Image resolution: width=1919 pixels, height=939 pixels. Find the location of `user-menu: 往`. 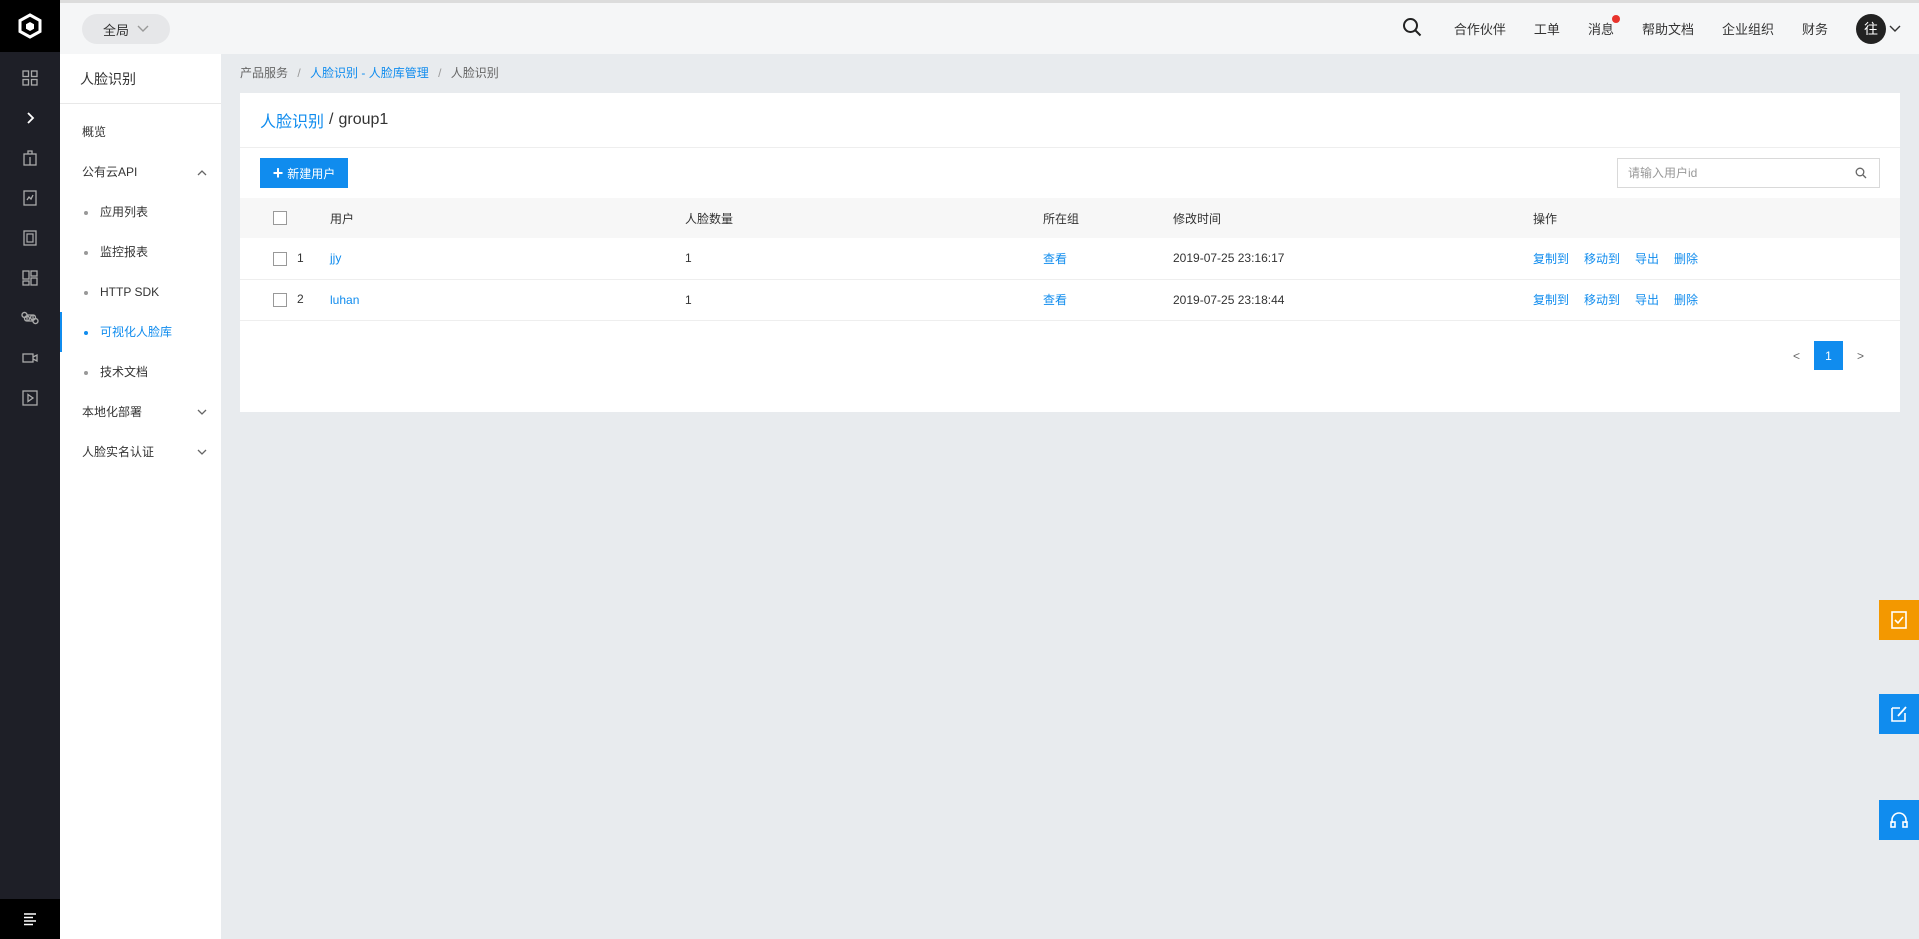

user-menu: 往 is located at coordinates (1878, 28).